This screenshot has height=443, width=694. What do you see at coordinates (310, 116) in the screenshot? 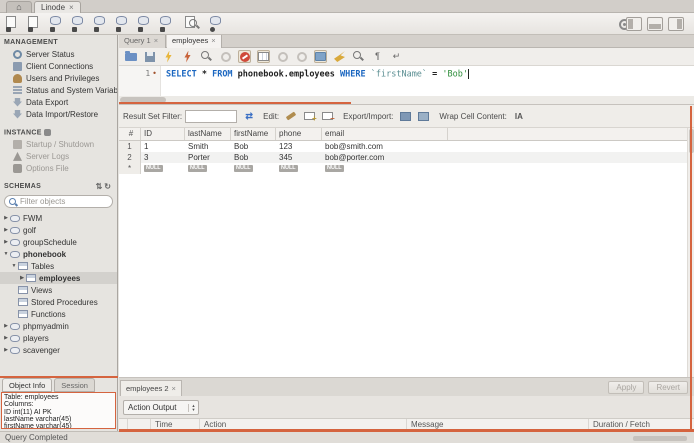
I see `add-row-icon` at bounding box center [310, 116].